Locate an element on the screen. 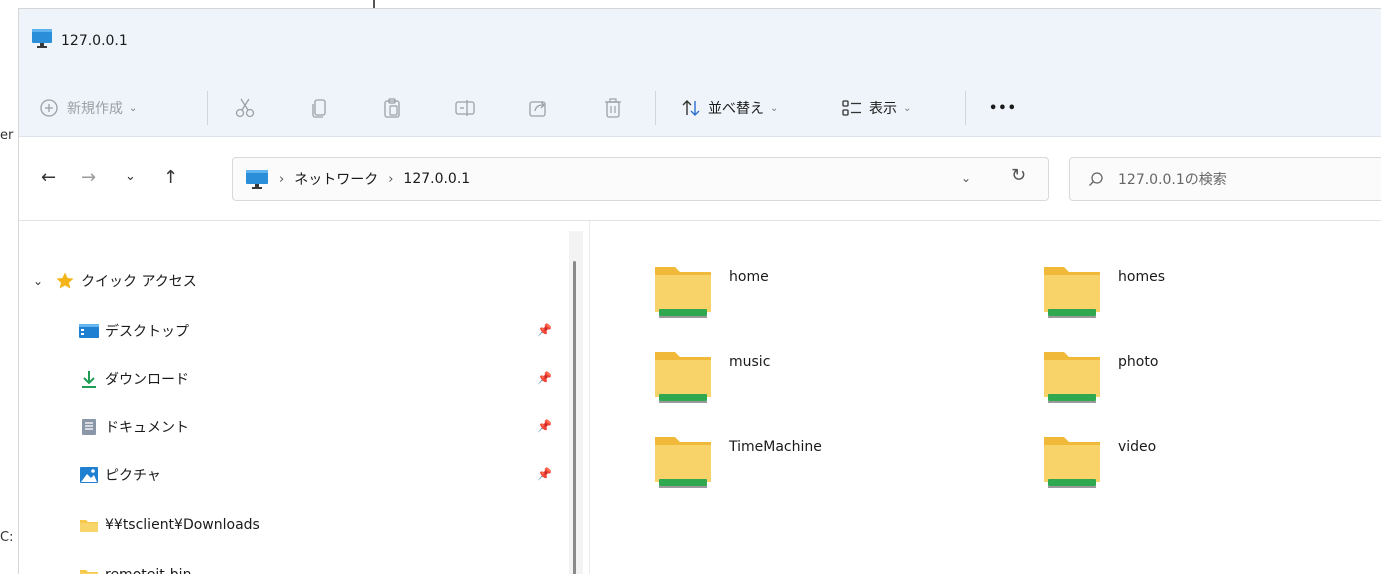 This screenshot has width=1381, height=574. folder-name: homes is located at coordinates (1141, 277).